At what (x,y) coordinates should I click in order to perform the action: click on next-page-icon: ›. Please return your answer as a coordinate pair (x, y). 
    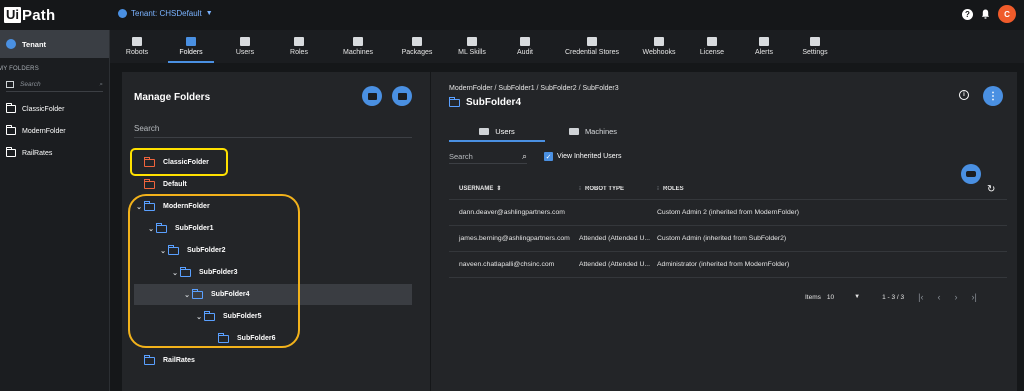
    Looking at the image, I should click on (955, 297).